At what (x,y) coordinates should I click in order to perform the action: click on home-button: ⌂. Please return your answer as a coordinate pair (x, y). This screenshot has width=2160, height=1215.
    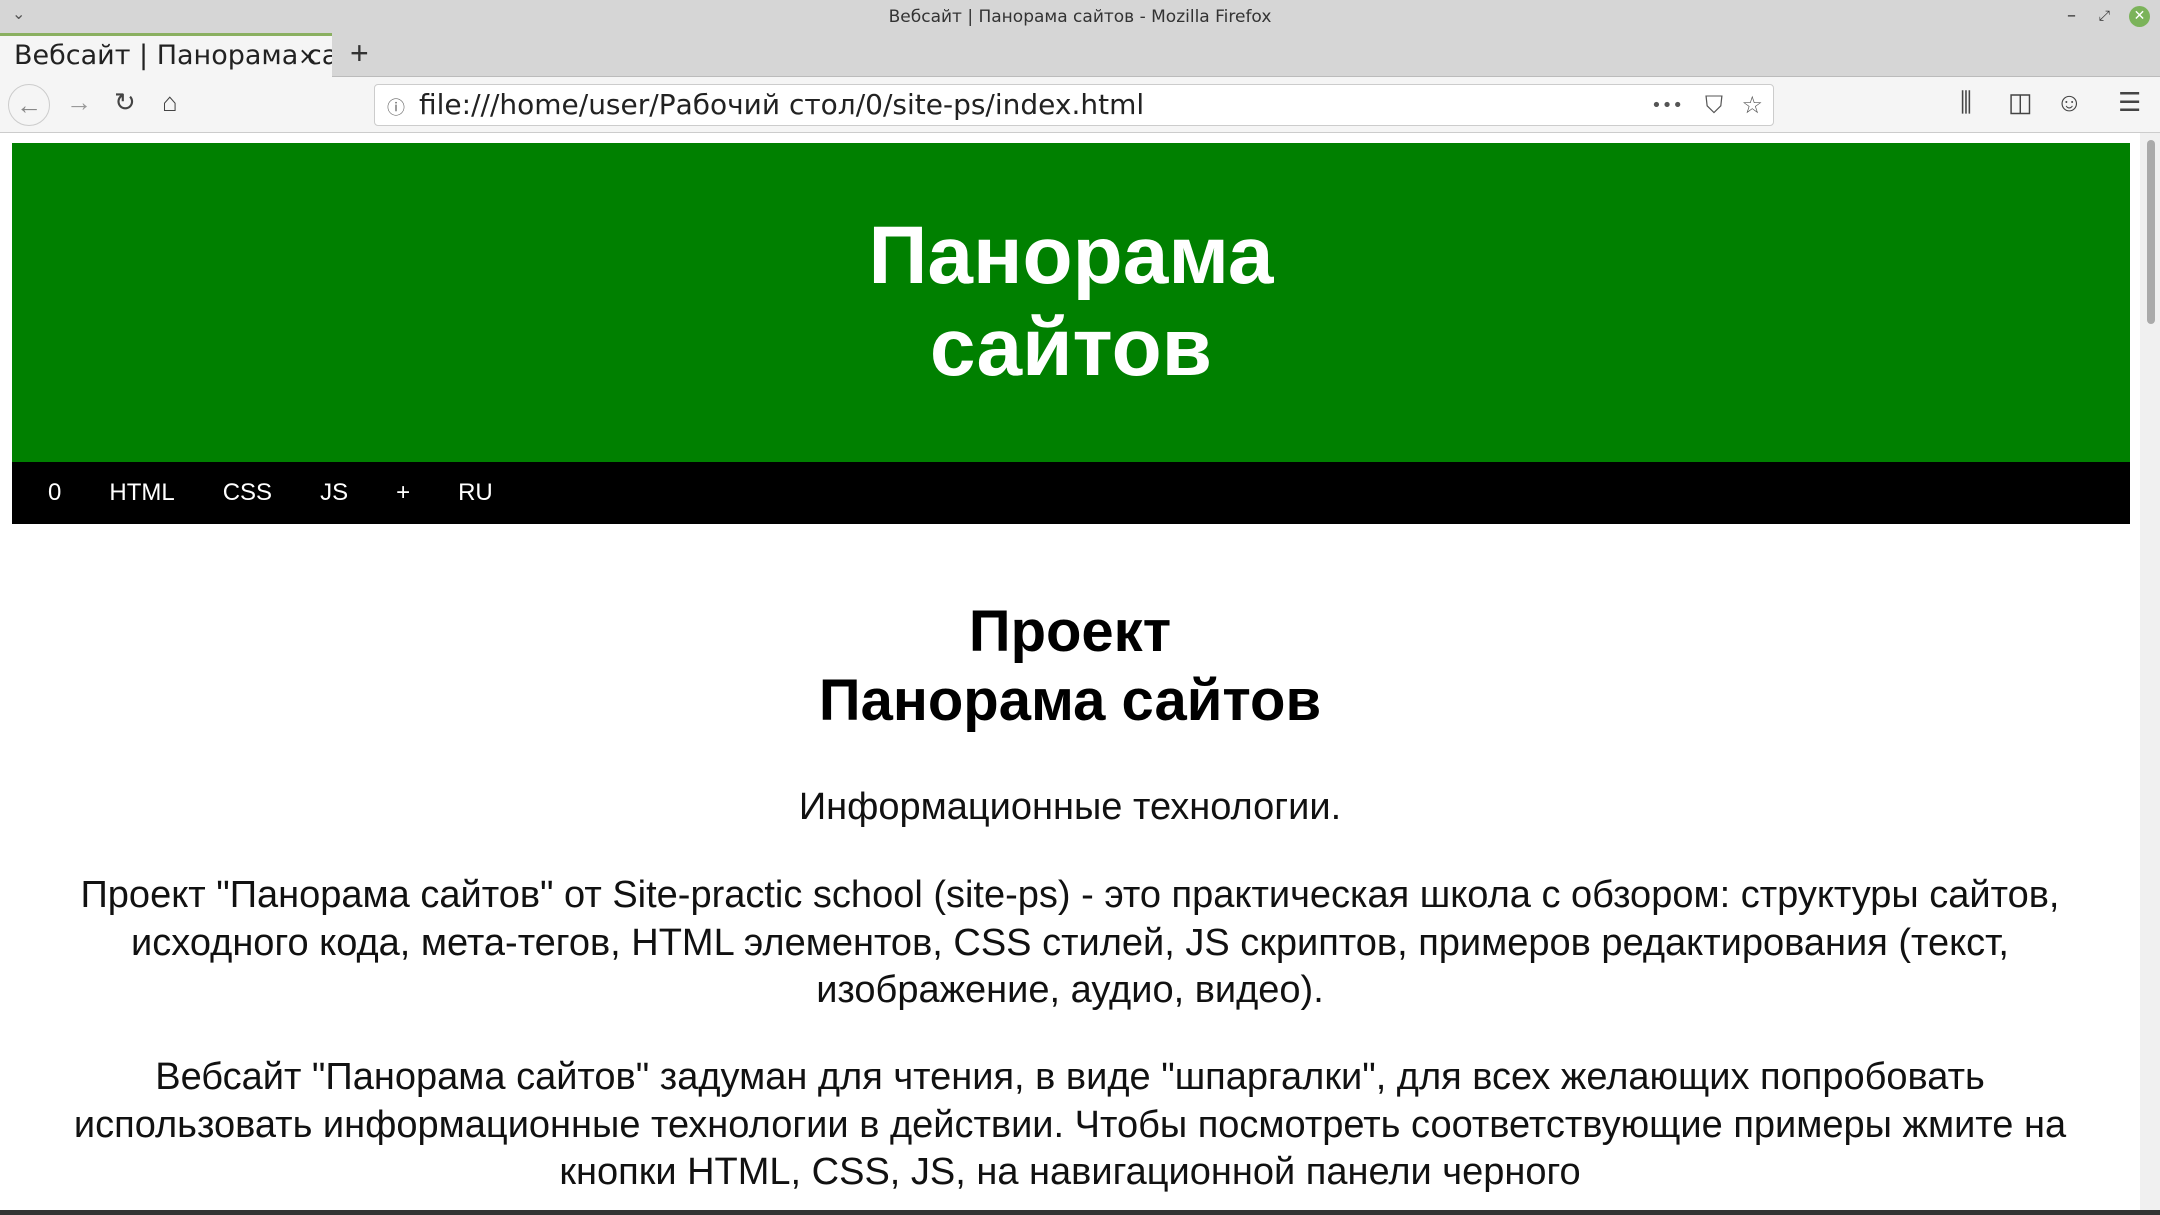
    Looking at the image, I should click on (170, 102).